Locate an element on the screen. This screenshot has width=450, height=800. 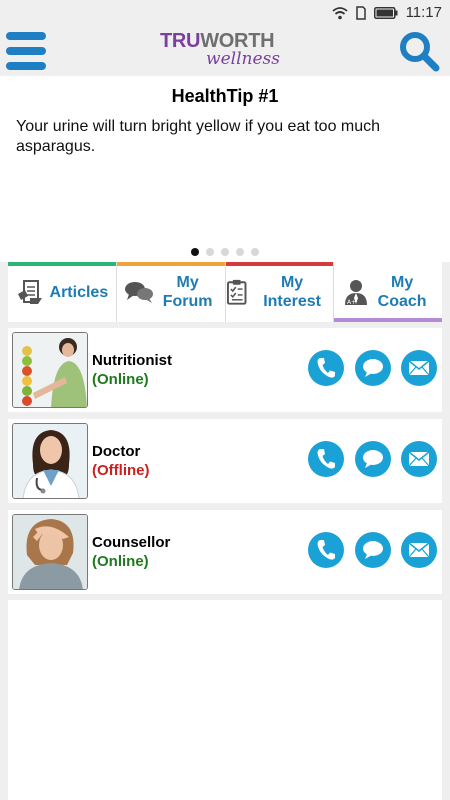
articles-icon is located at coordinates (29, 292).